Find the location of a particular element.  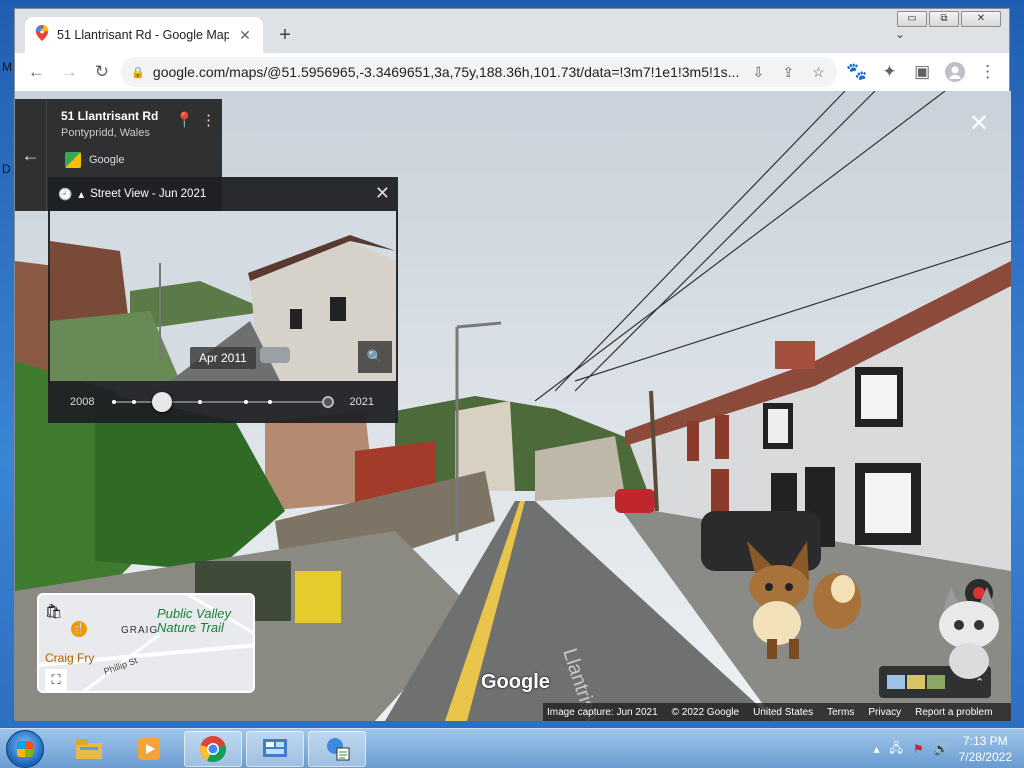

privacy-link: Privacy is located at coordinates (884, 712).